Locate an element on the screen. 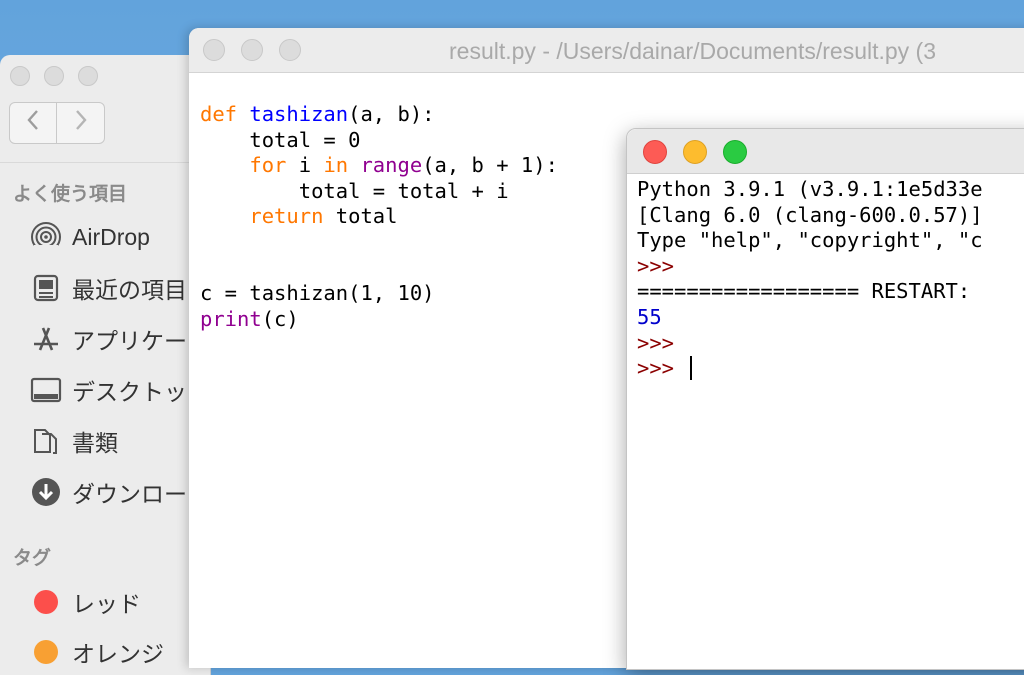 The height and width of the screenshot is (675, 1024). shell-banner-line: Python 3.9.1 (v3.9.1:1e5d33e is located at coordinates (810, 189).